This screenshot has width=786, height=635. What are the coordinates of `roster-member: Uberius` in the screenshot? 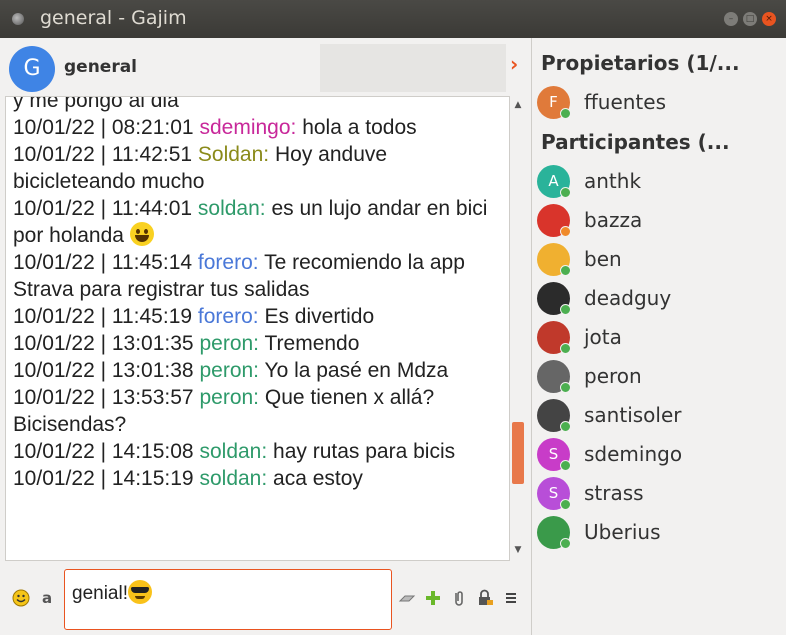 It's located at (659, 532).